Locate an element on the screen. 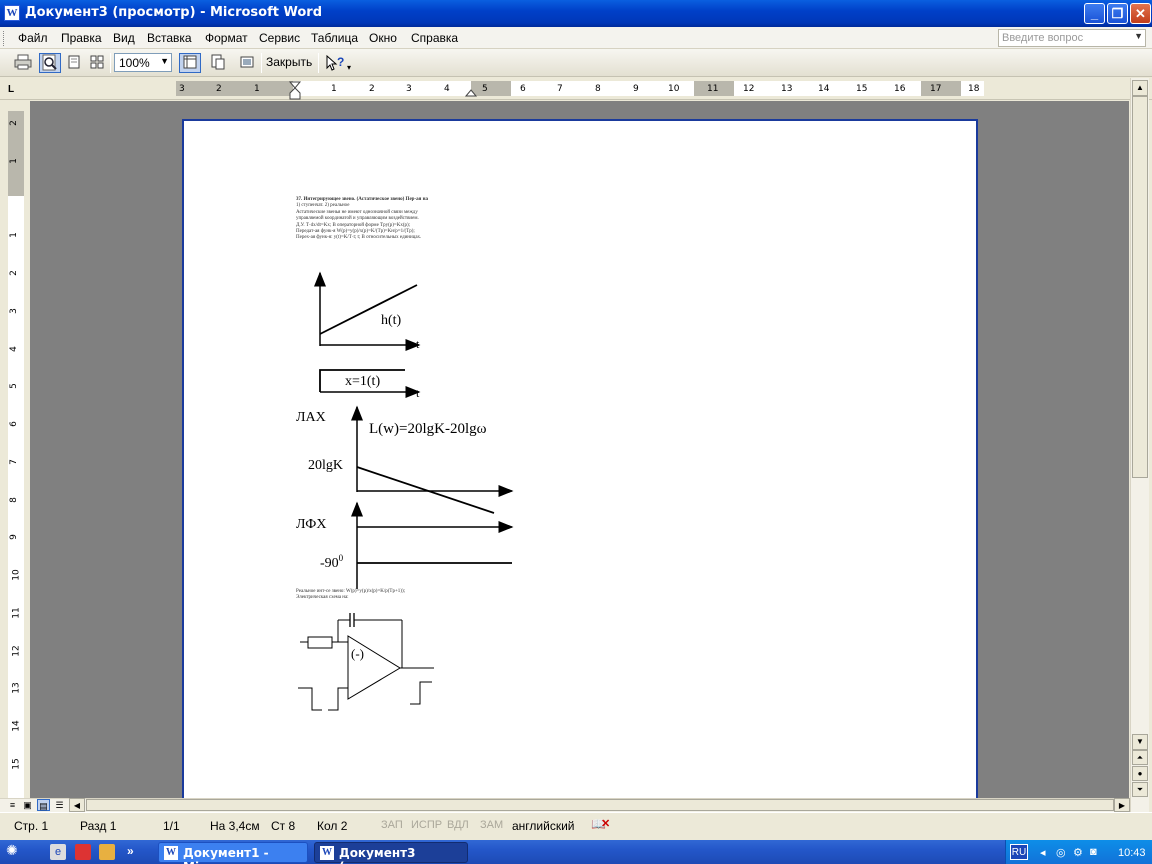  context-help-icon: ? ▾ is located at coordinates (339, 63).